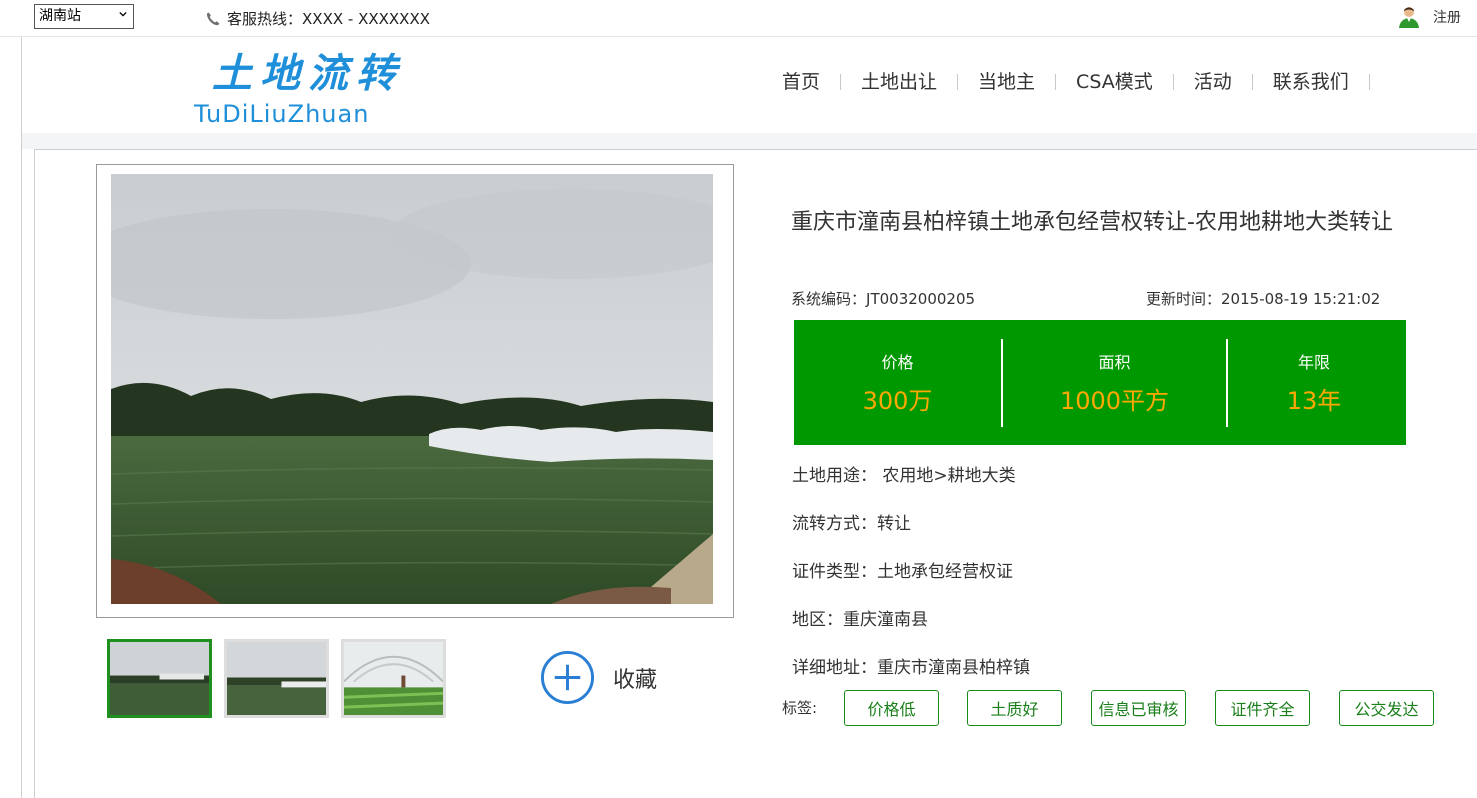 Image resolution: width=1477 pixels, height=798 pixels. What do you see at coordinates (598, 677) in the screenshot?
I see `favorite-button: 收藏` at bounding box center [598, 677].